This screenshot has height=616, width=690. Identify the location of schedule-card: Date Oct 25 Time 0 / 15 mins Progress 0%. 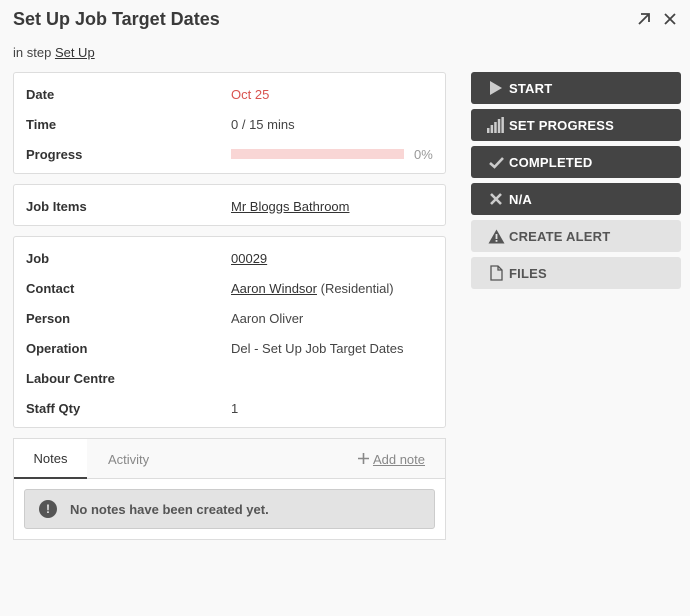
(229, 123).